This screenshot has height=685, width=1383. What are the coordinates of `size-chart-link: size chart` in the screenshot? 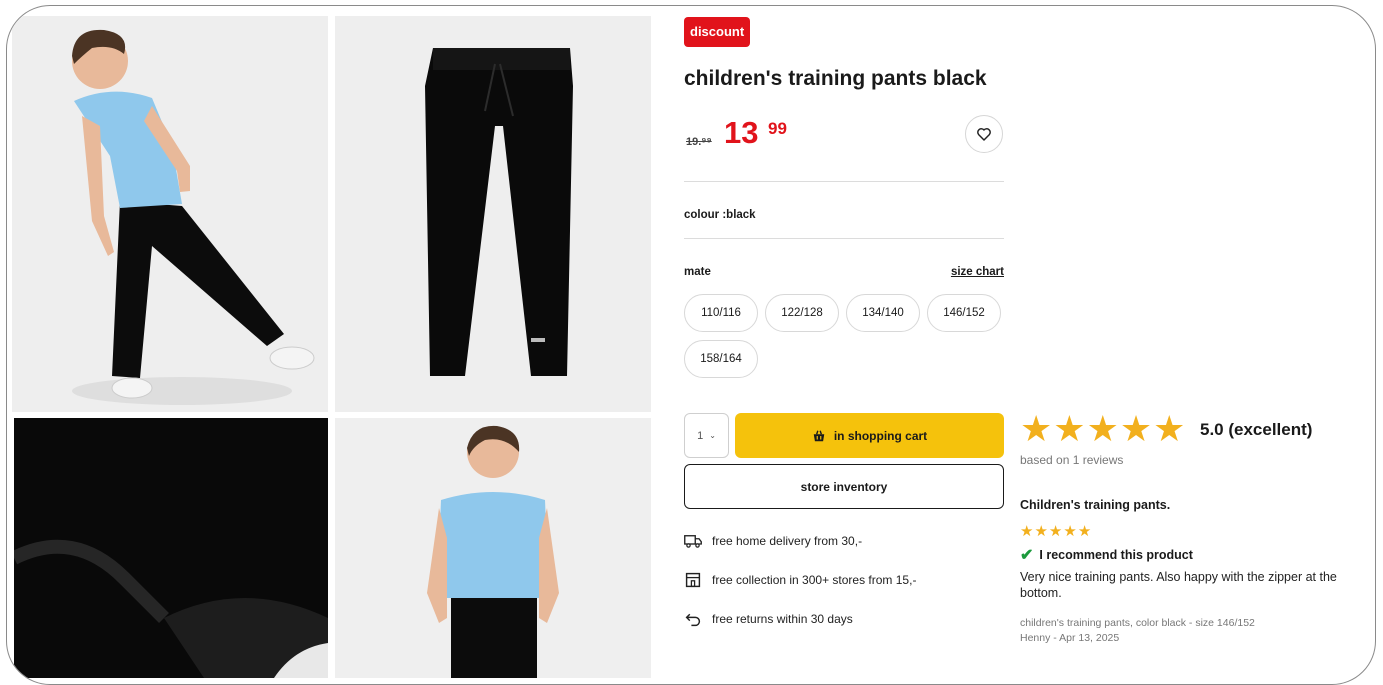 It's located at (977, 272).